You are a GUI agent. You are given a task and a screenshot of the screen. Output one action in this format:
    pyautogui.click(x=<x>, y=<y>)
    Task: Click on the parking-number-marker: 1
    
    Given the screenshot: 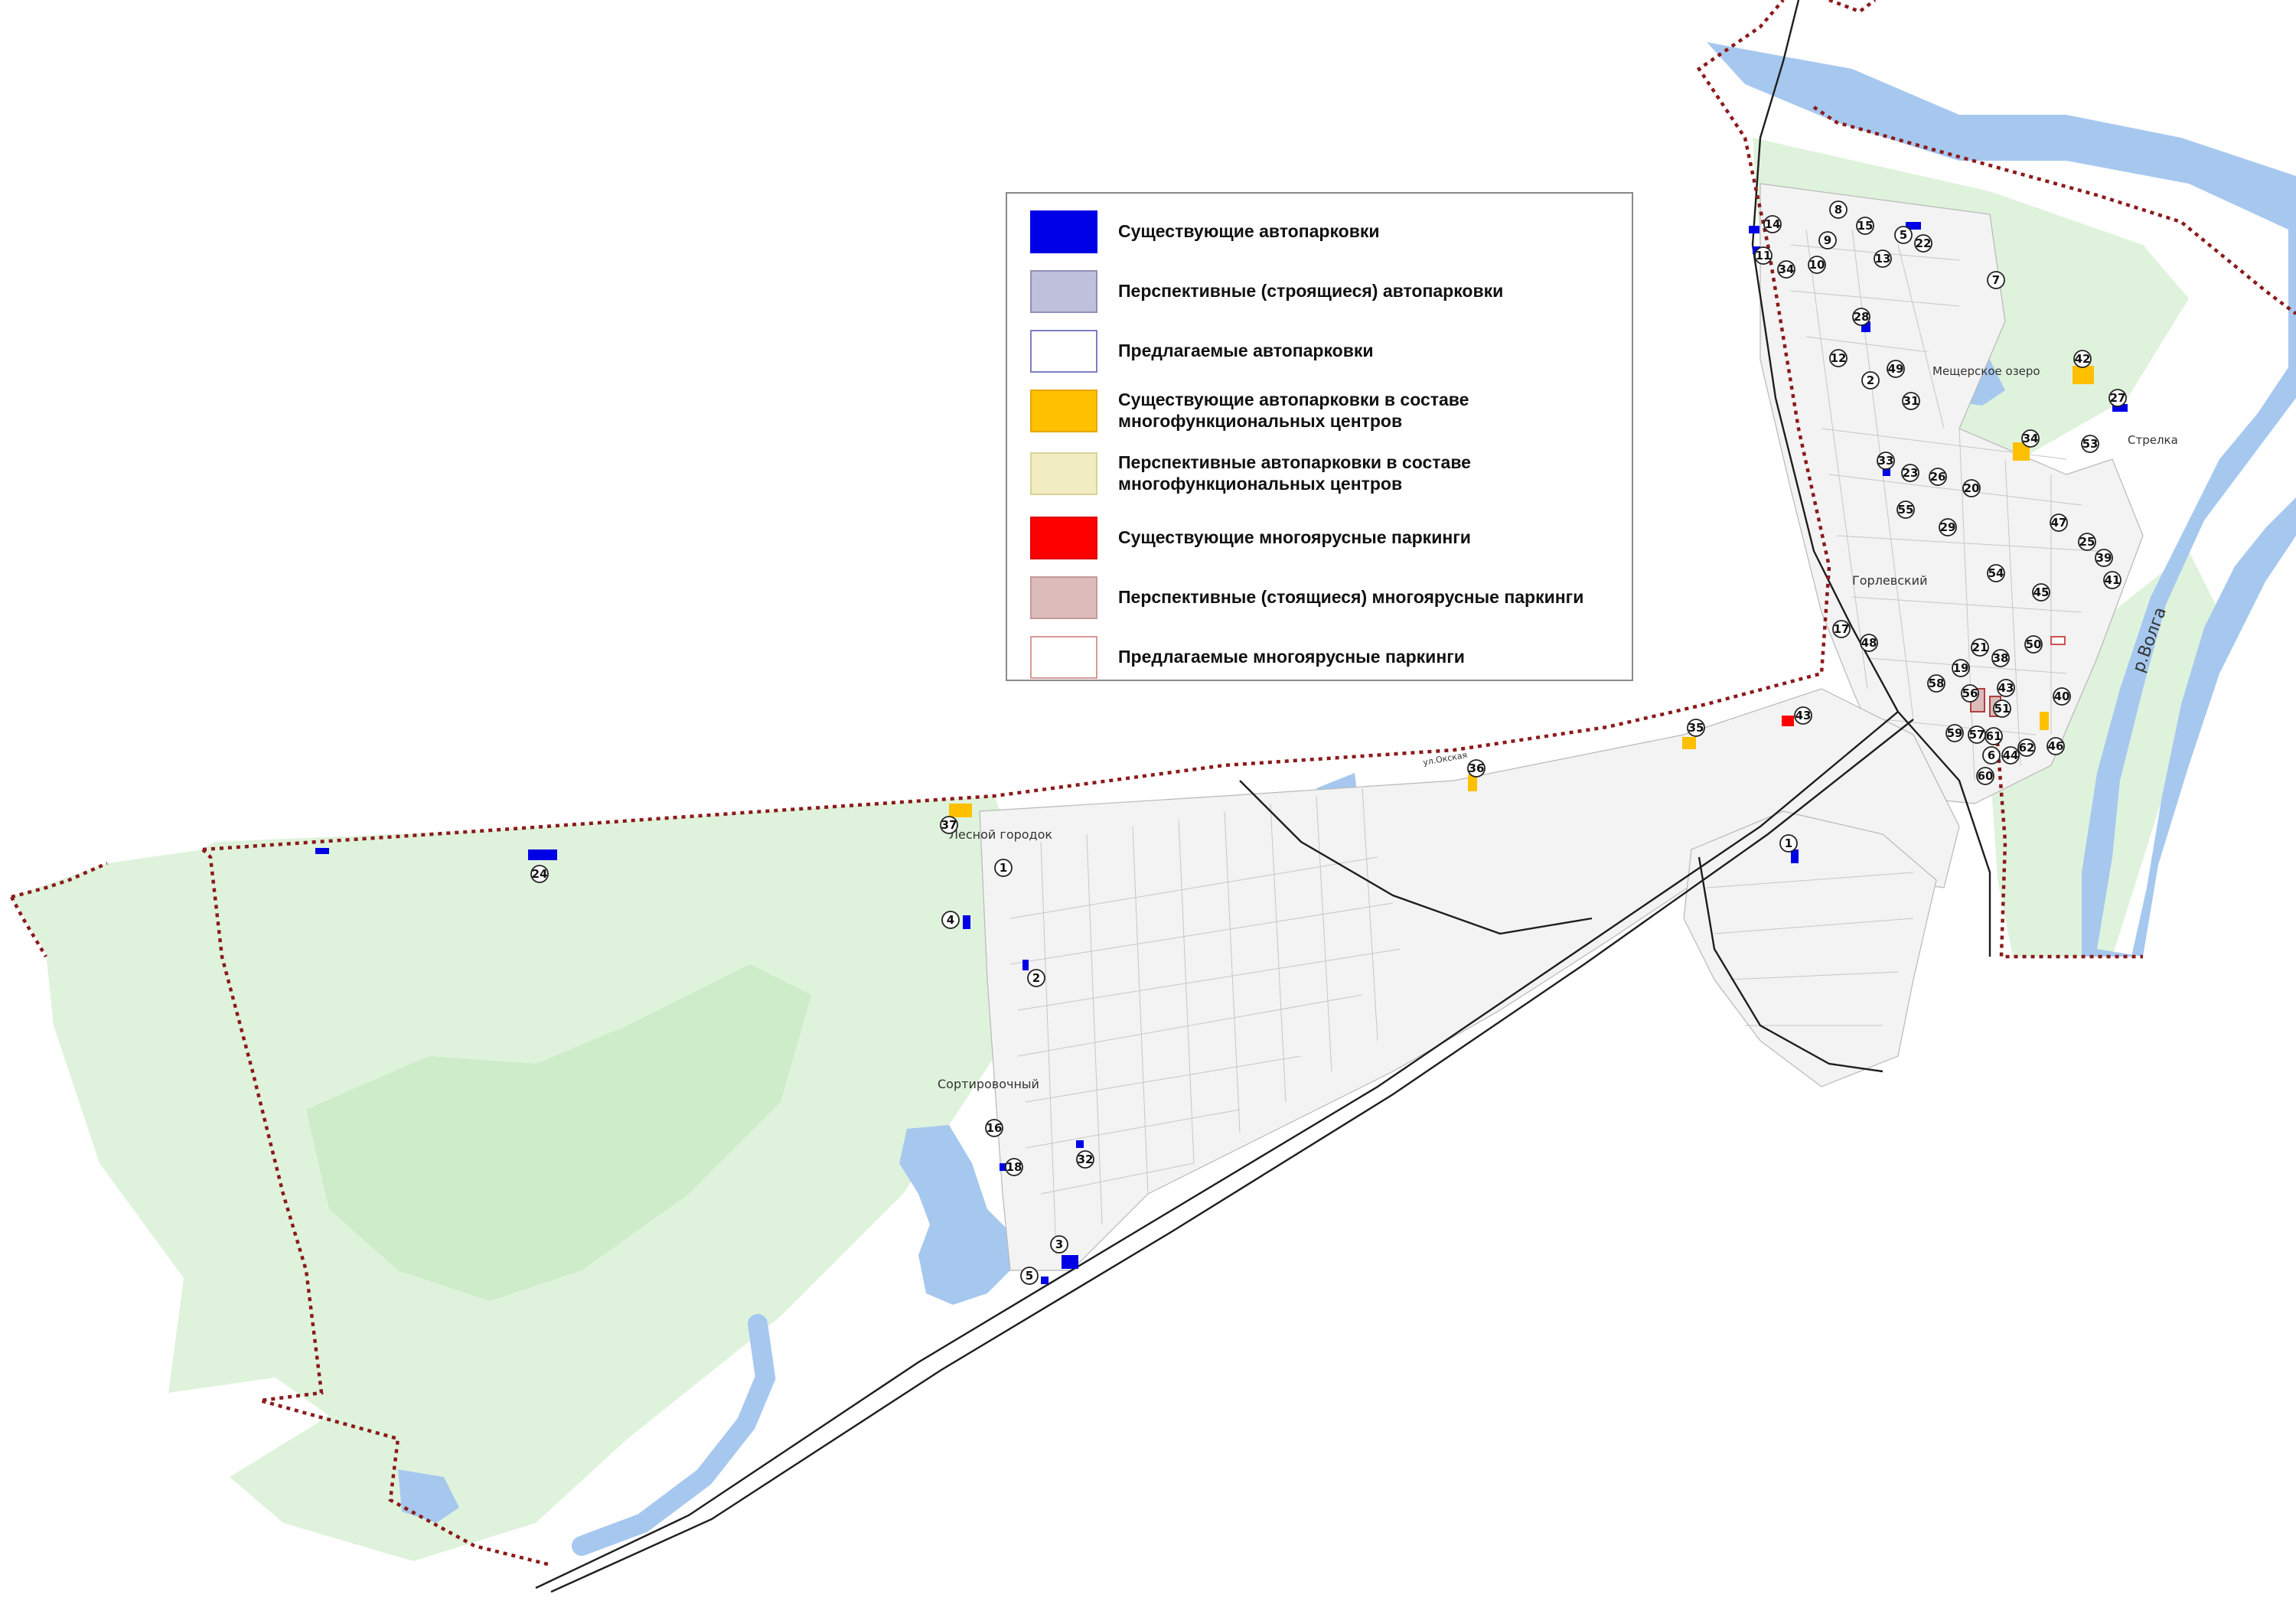 What is the action you would take?
    pyautogui.click(x=1788, y=843)
    